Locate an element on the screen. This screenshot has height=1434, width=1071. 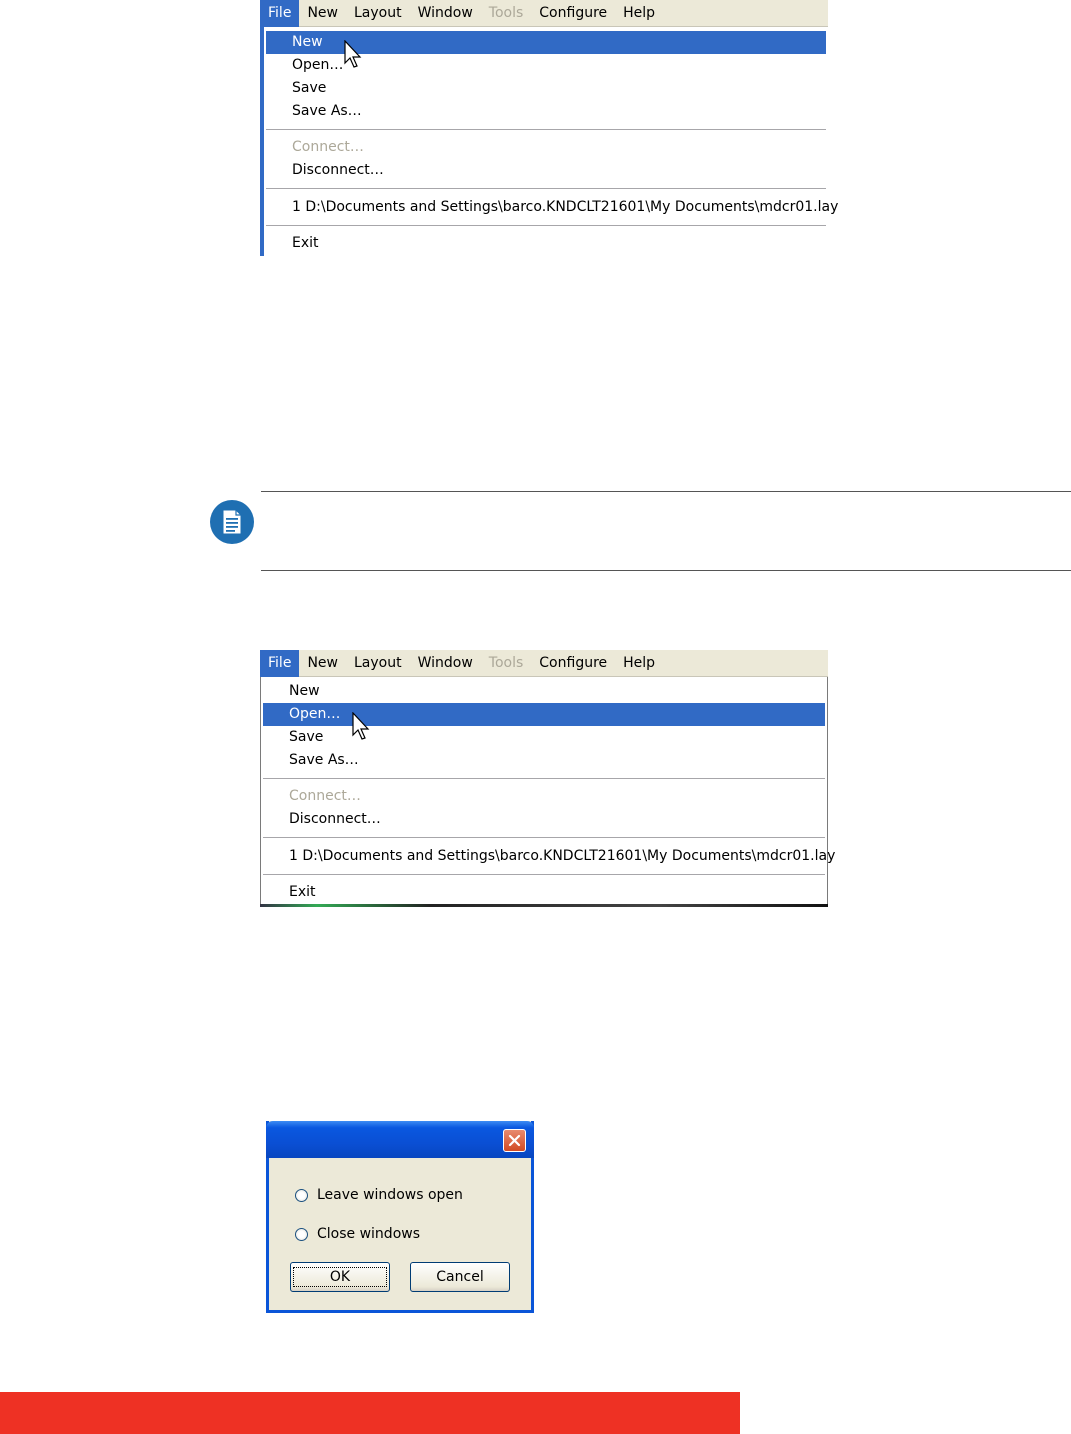
cancel-button: Cancel is located at coordinates (460, 1277).